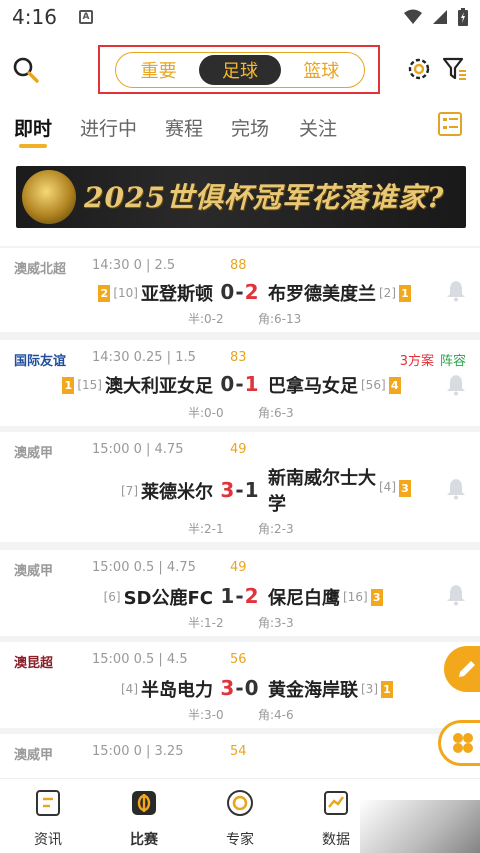  What do you see at coordinates (373, 385) in the screenshot?
I see `away-rank: [56]` at bounding box center [373, 385].